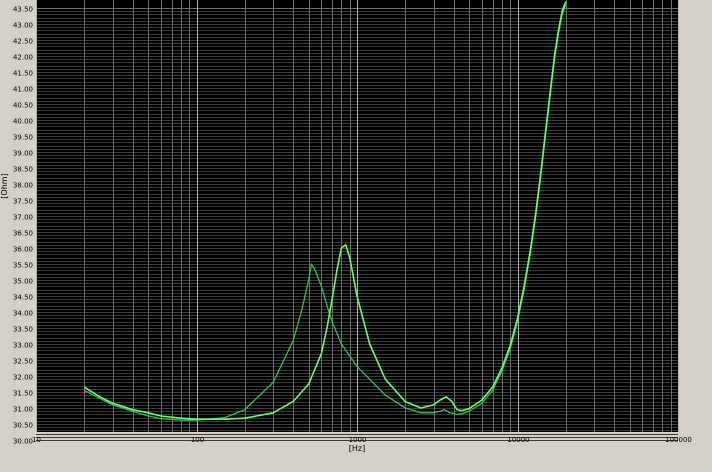 This screenshot has height=472, width=712. I want to click on y-tick-label: 35.00, so click(23, 282).